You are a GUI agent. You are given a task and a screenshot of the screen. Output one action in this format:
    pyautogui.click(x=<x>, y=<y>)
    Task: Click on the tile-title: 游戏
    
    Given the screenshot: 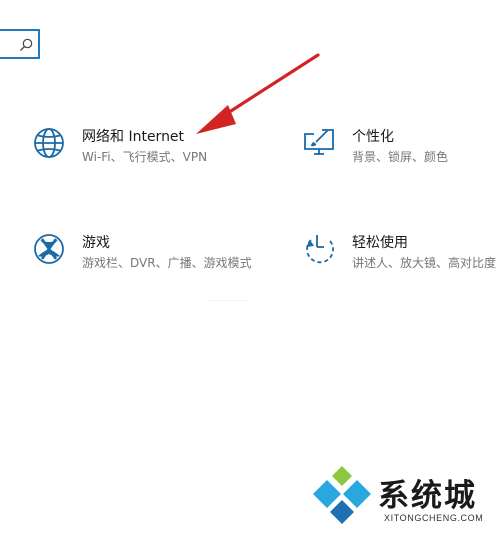 What is the action you would take?
    pyautogui.click(x=96, y=243)
    